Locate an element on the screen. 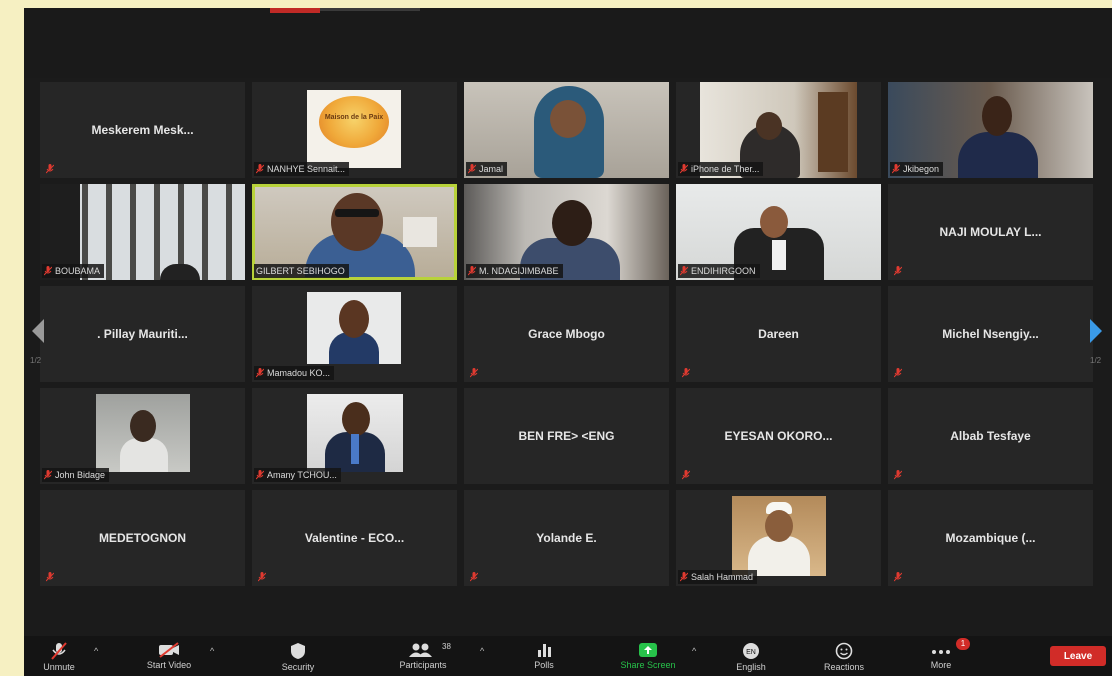 The width and height of the screenshot is (1112, 676). active-speaker-tile: GILBERT SEBIHOGO is located at coordinates (354, 232).